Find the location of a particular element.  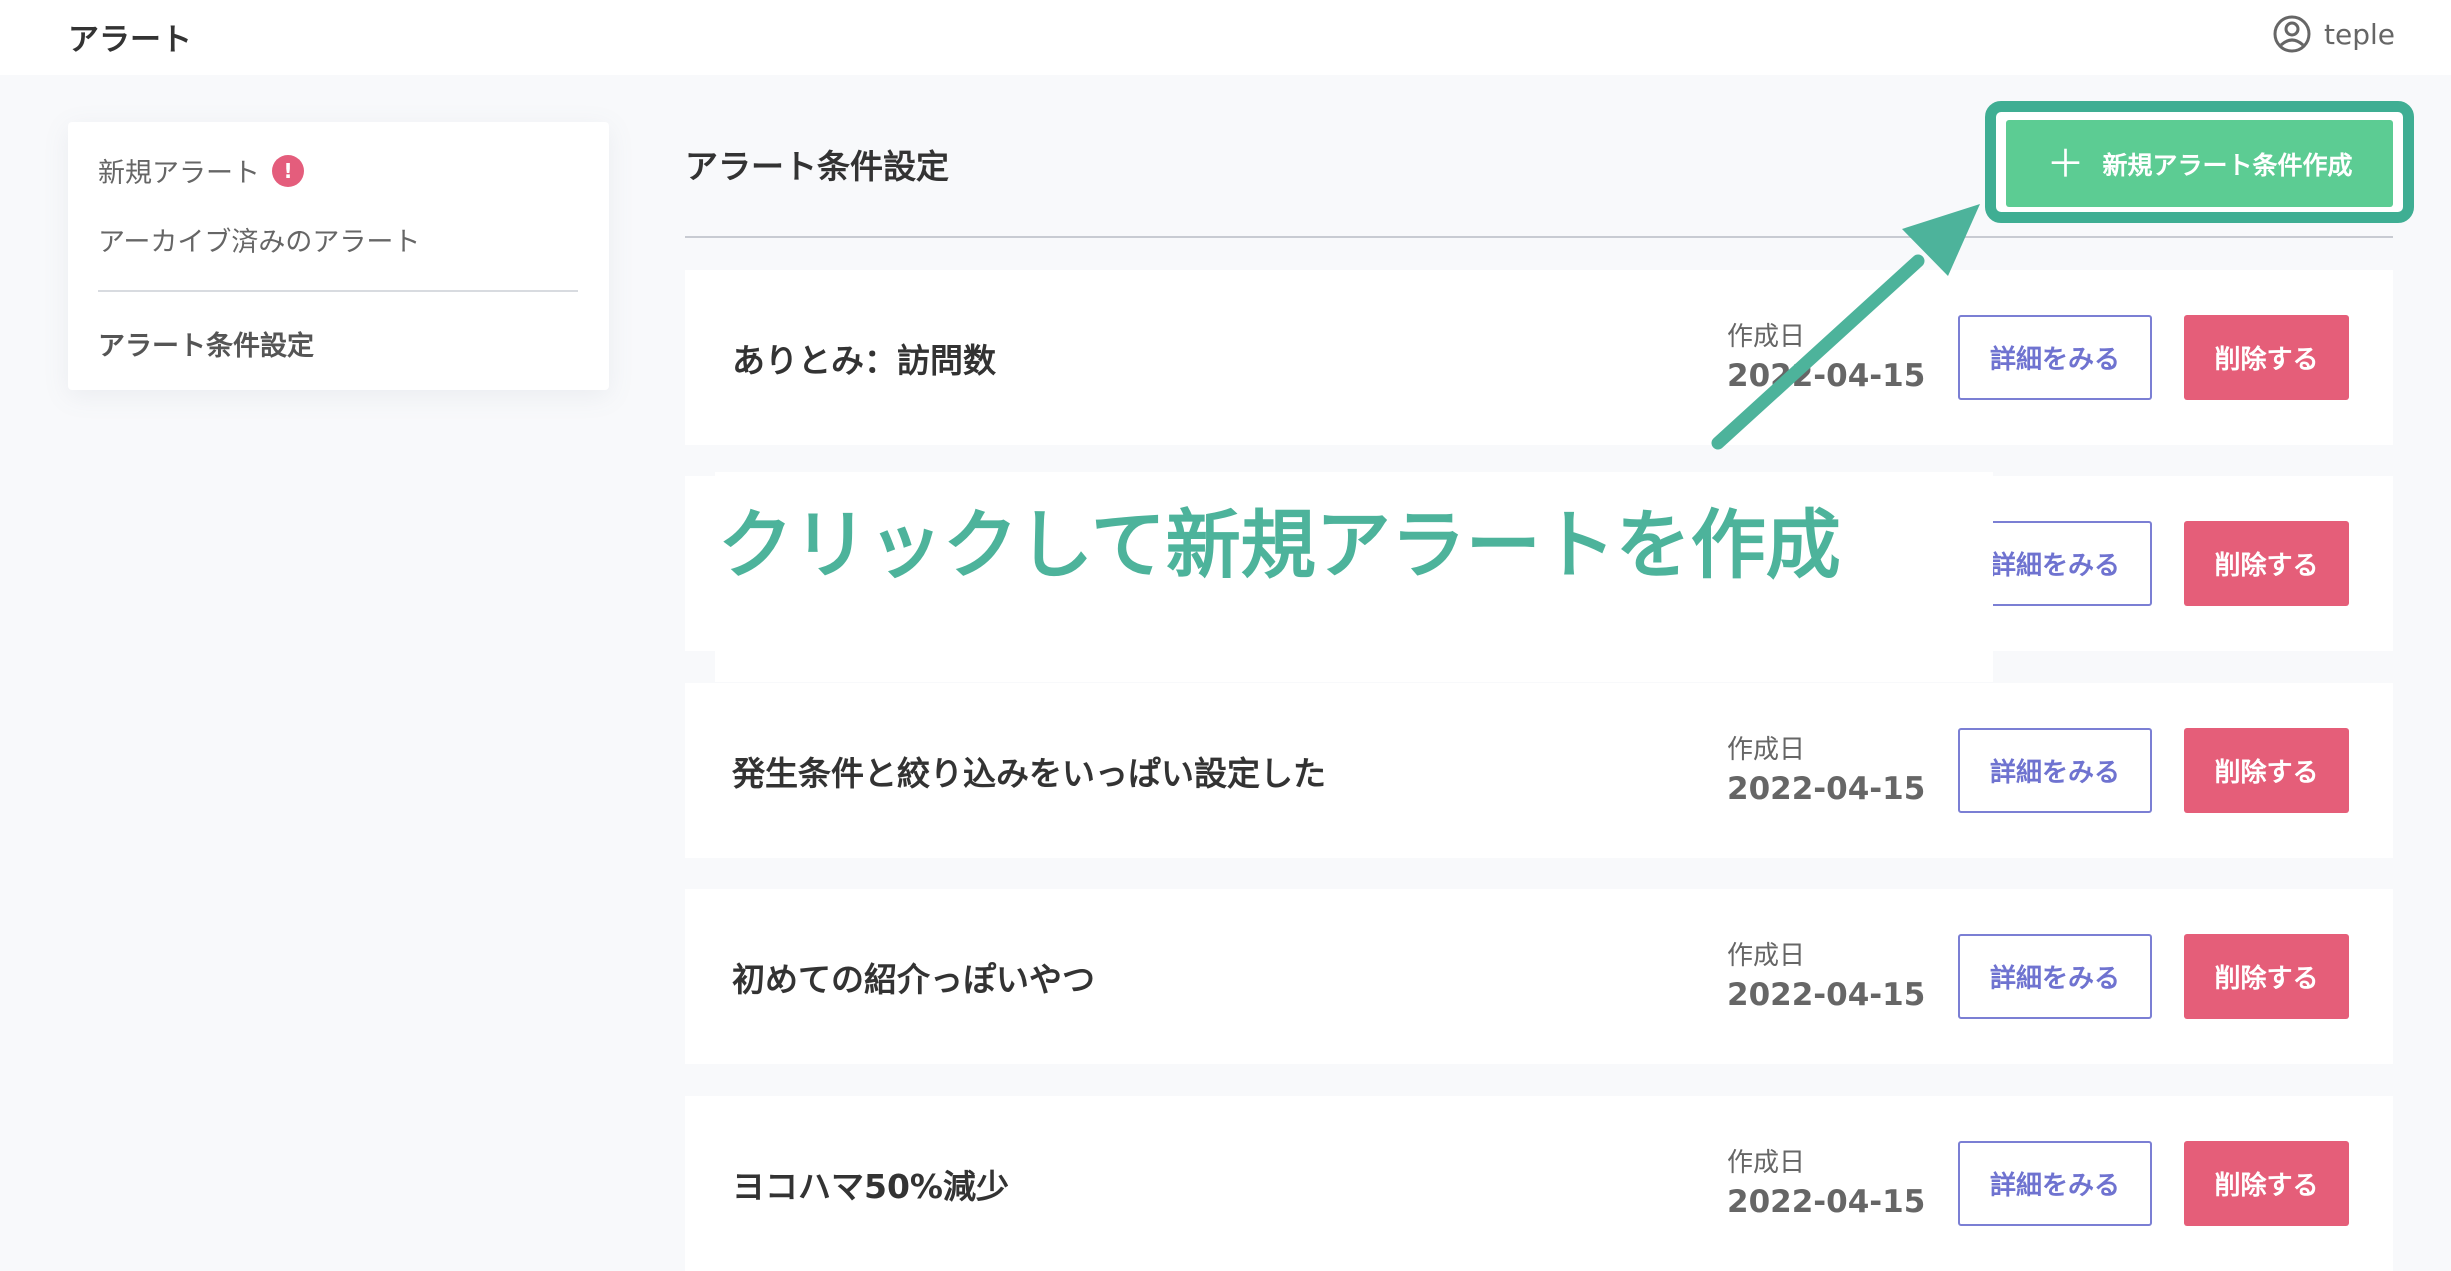

alert-badge-icon: ! is located at coordinates (288, 170).